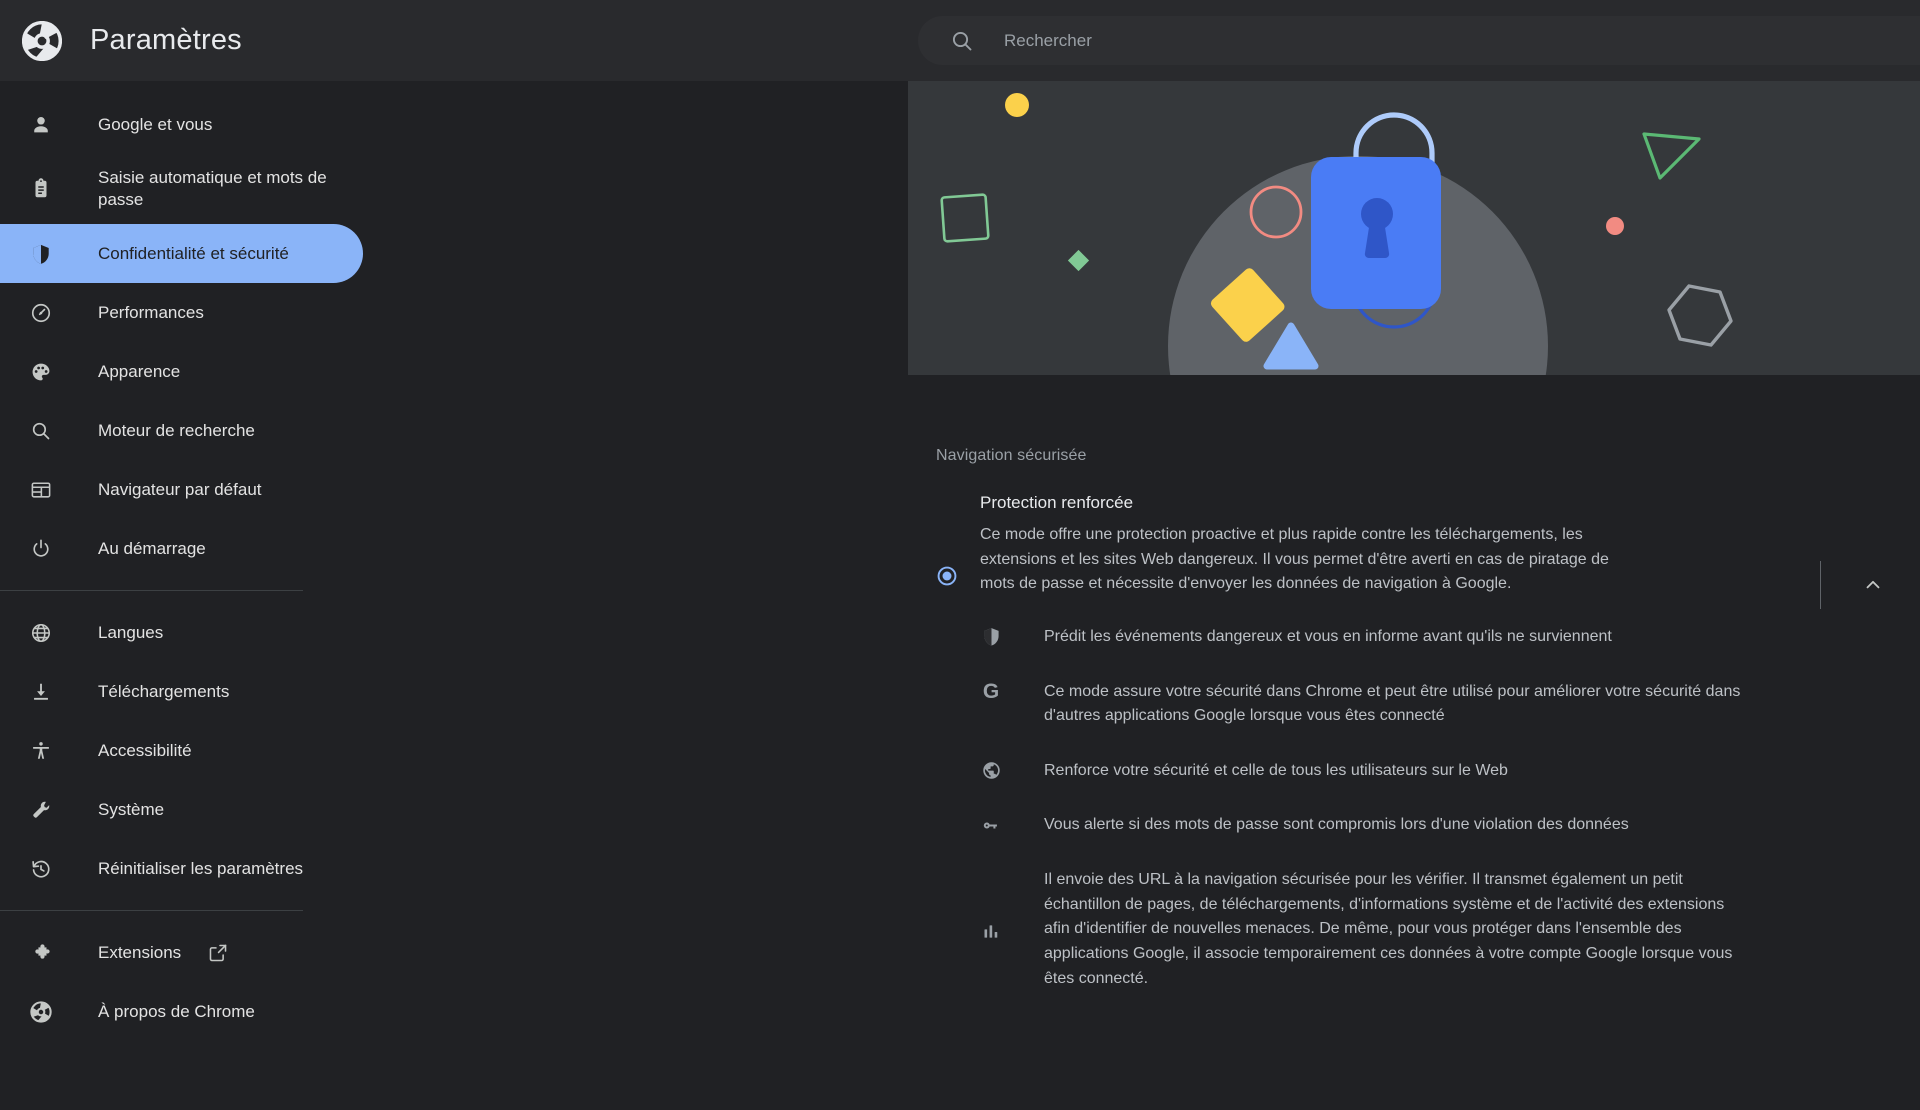  I want to click on sidebar-item-au-demarrage: Au démarrage, so click(454, 548).